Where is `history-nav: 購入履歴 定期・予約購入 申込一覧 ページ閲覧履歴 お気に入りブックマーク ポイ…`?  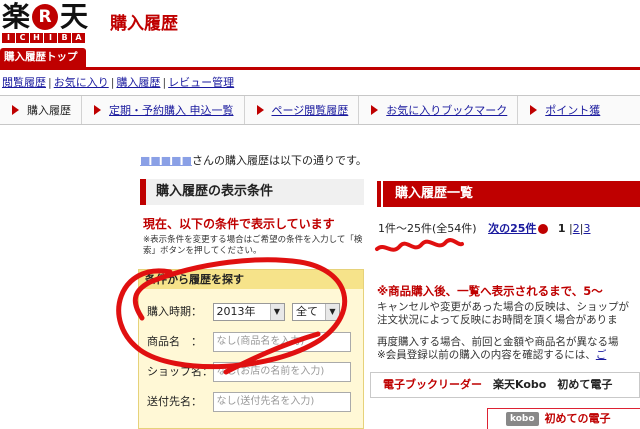 history-nav: 購入履歴 定期・予約購入 申込一覧 ページ閲覧履歴 お気に入りブックマーク ポイ… is located at coordinates (320, 110).